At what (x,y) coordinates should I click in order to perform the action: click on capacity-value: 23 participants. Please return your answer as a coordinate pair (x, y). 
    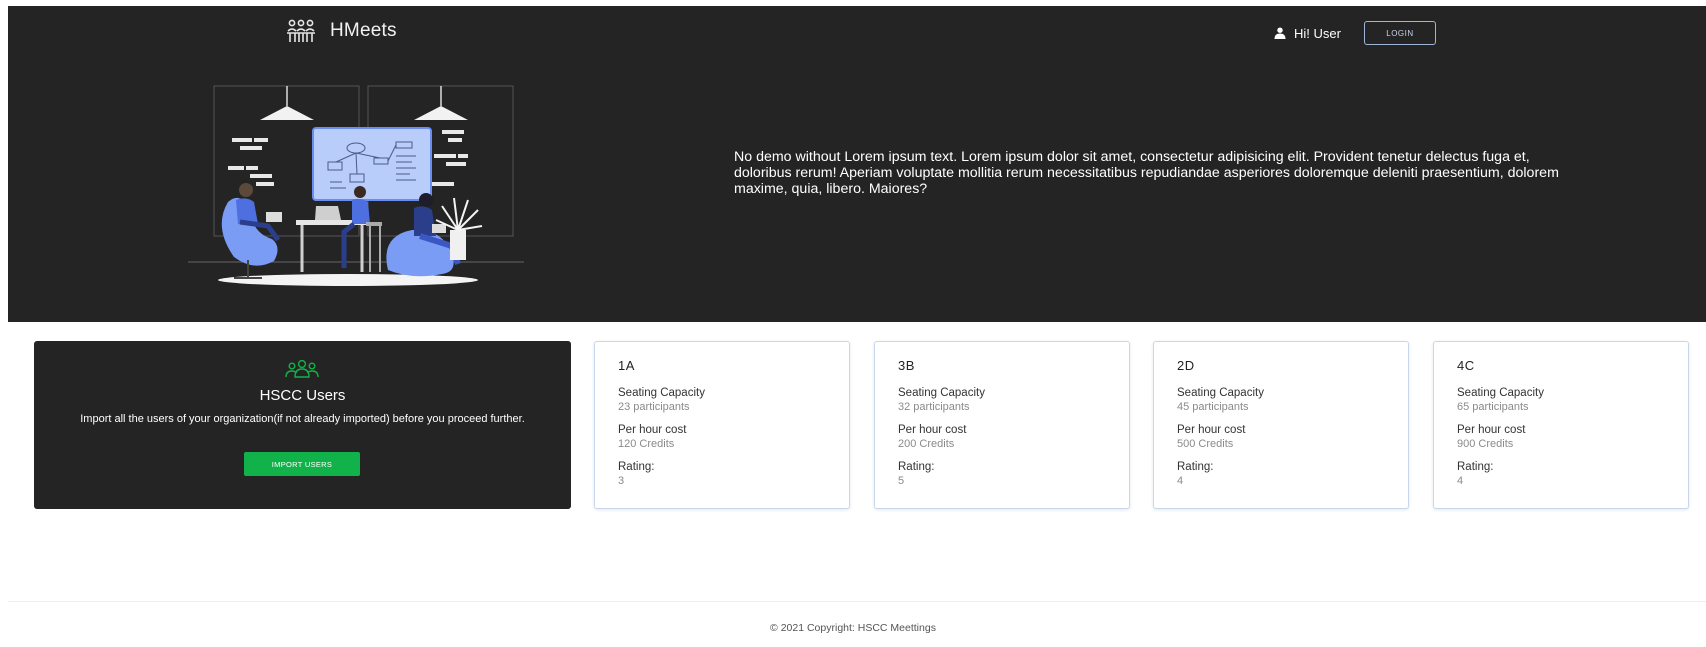
    Looking at the image, I should click on (654, 407).